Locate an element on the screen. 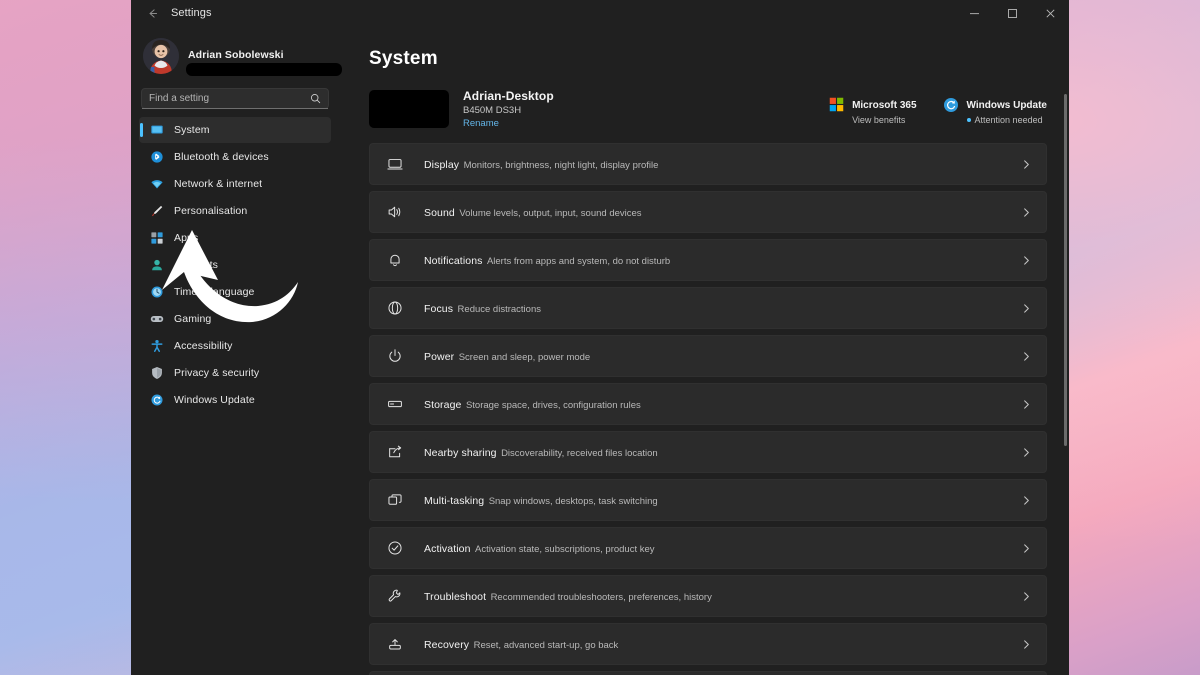 This screenshot has height=675, width=1200. sidebar-item-time-language: Time & language is located at coordinates (235, 292).